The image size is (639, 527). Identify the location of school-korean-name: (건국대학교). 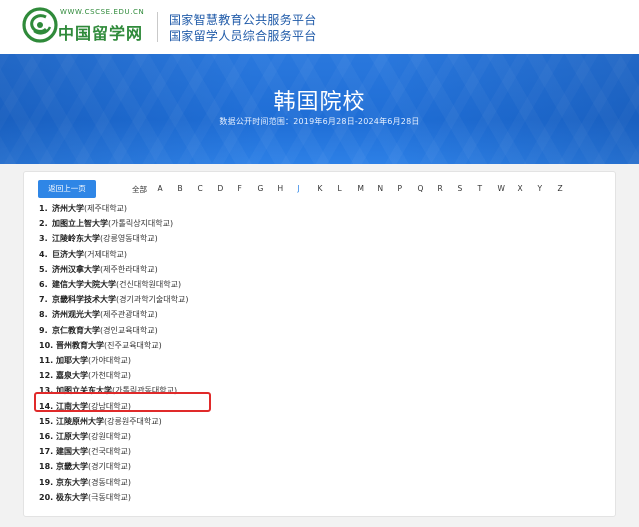
(110, 452).